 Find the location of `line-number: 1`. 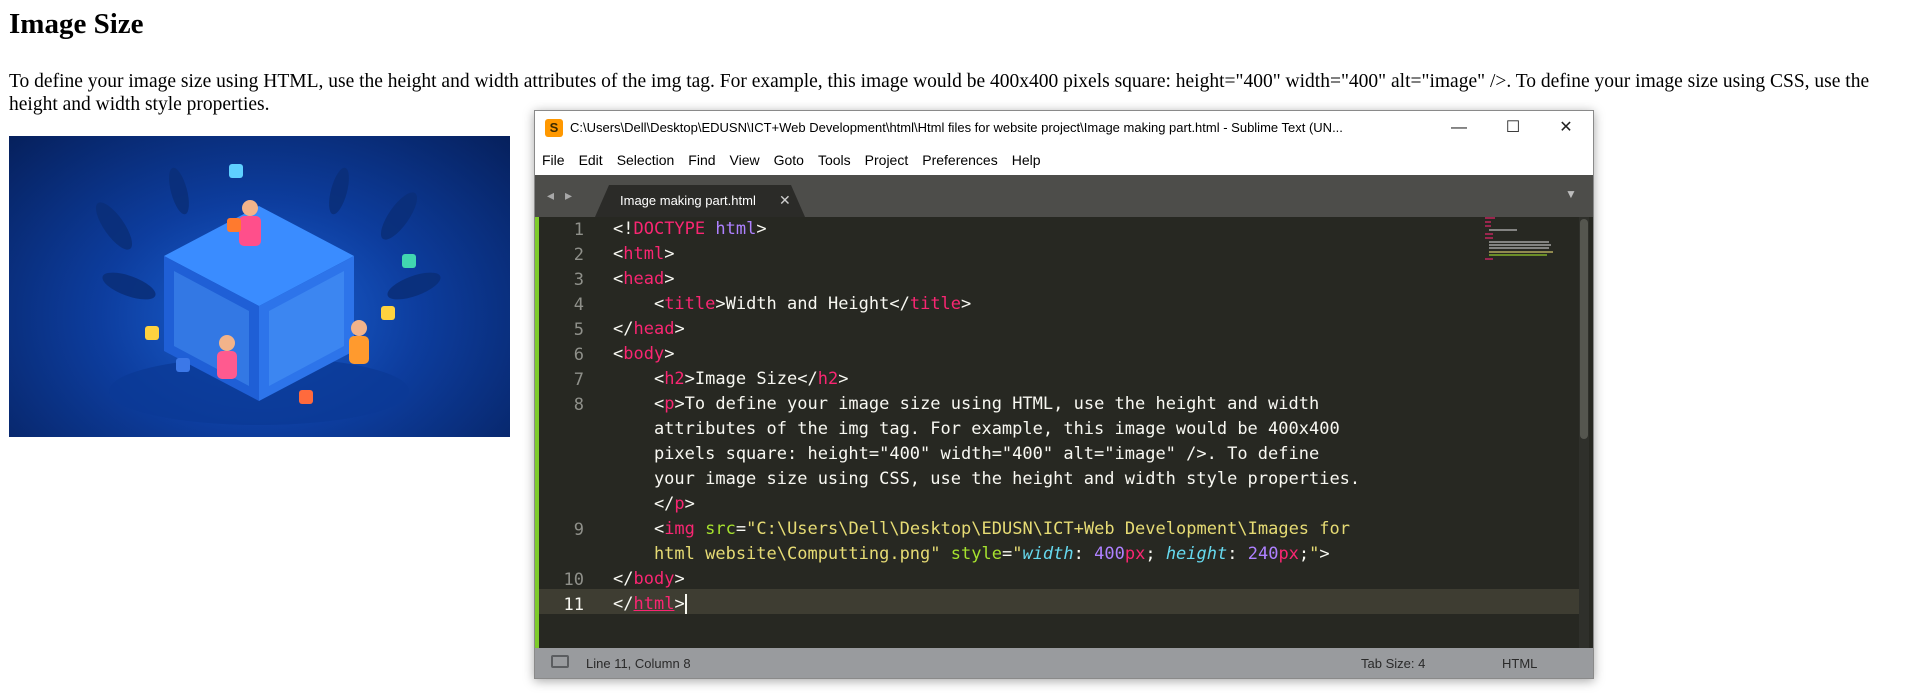

line-number: 1 is located at coordinates (578, 230).